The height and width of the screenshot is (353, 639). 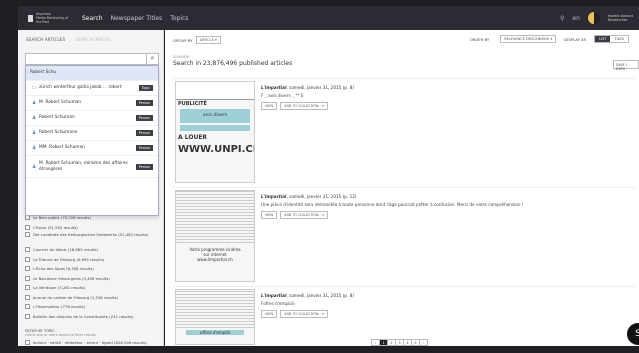 What do you see at coordinates (479, 39) in the screenshot?
I see `order-by-label: ORDER BY` at bounding box center [479, 39].